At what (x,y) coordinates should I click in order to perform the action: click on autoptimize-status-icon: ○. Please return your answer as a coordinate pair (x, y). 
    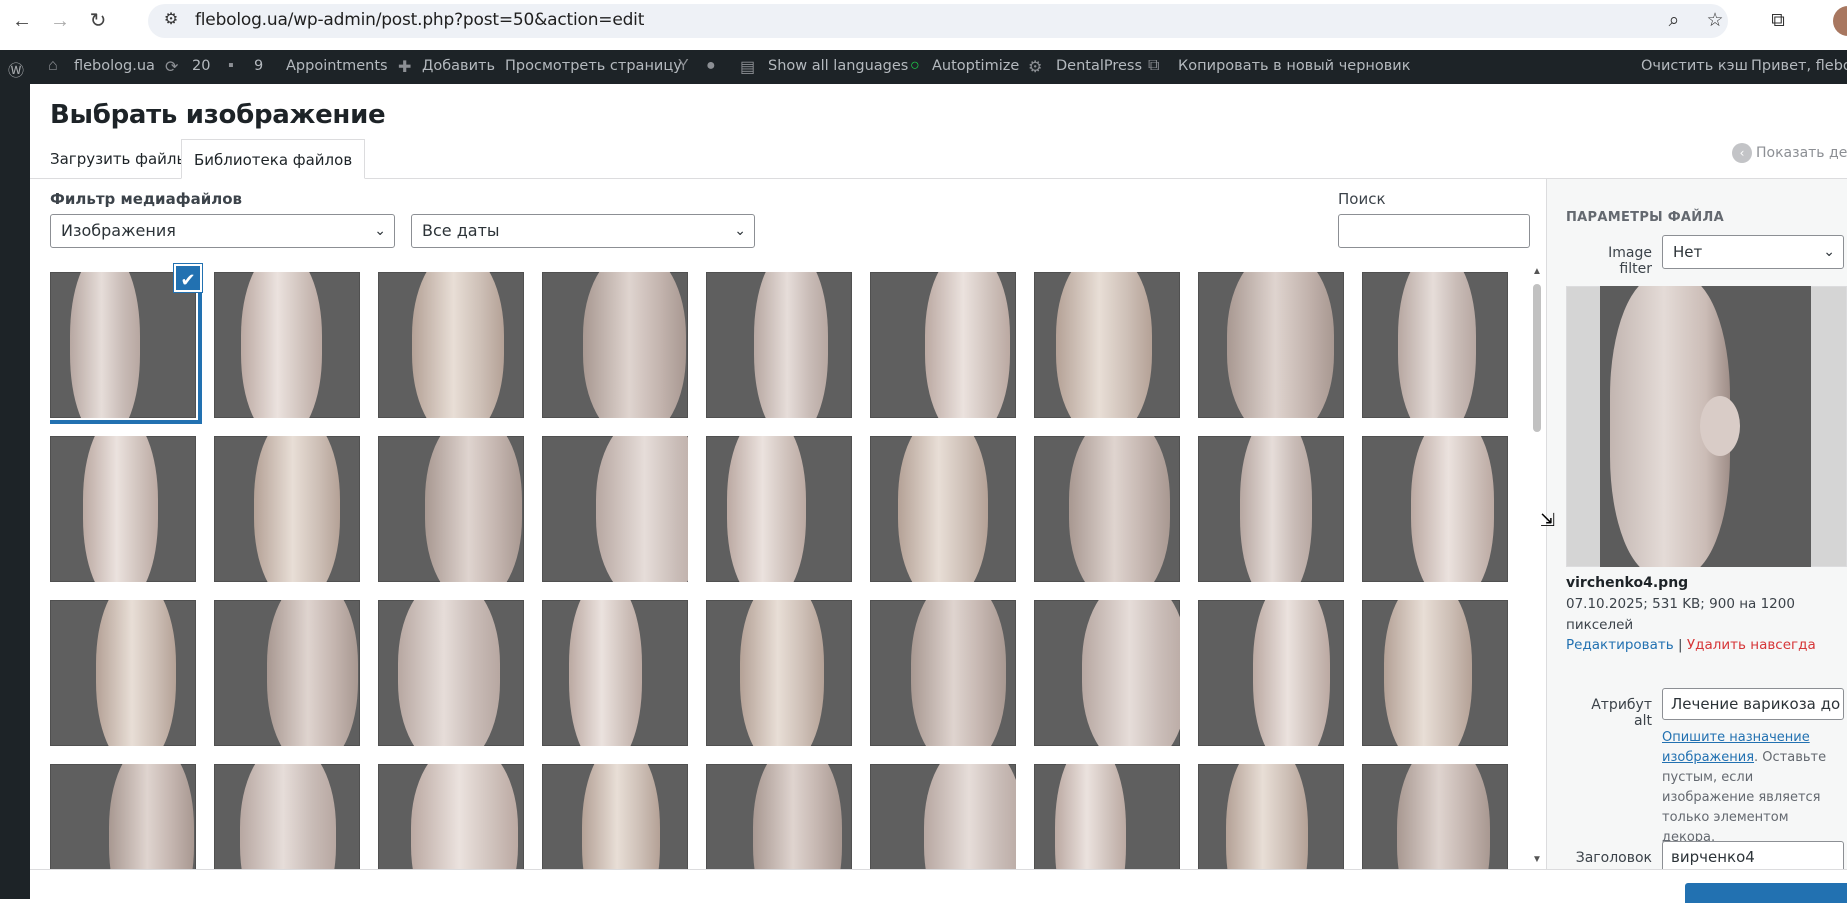
    Looking at the image, I should click on (915, 65).